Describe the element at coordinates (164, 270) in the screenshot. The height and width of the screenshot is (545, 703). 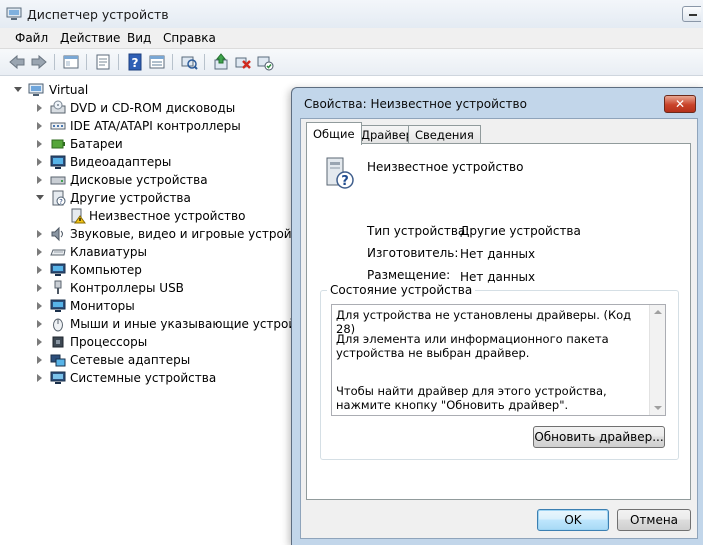
I see `tree-item-computer: Компьютер` at that location.